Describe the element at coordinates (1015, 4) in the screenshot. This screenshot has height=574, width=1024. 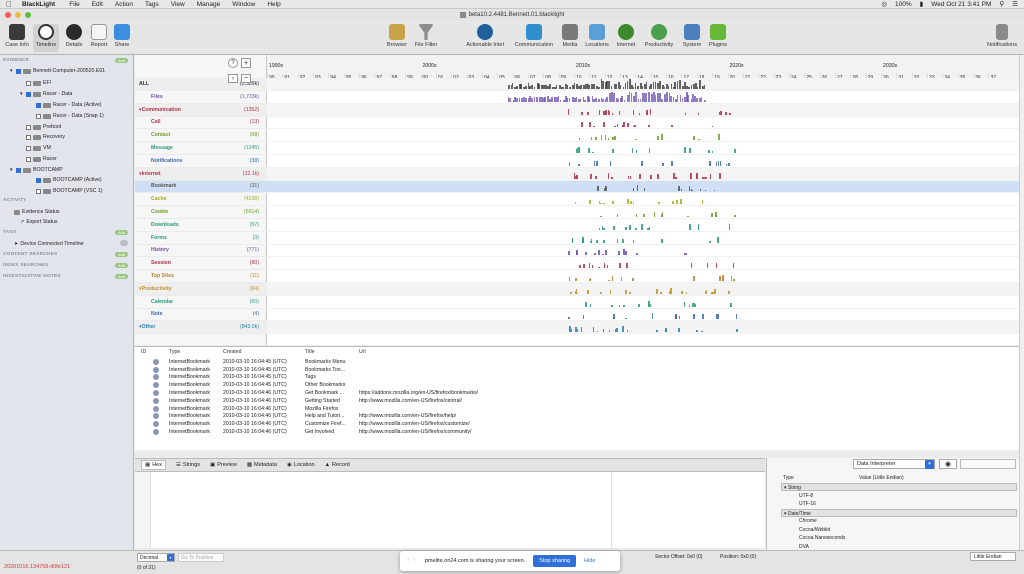
I see `menu-extras-icon: ☰` at that location.